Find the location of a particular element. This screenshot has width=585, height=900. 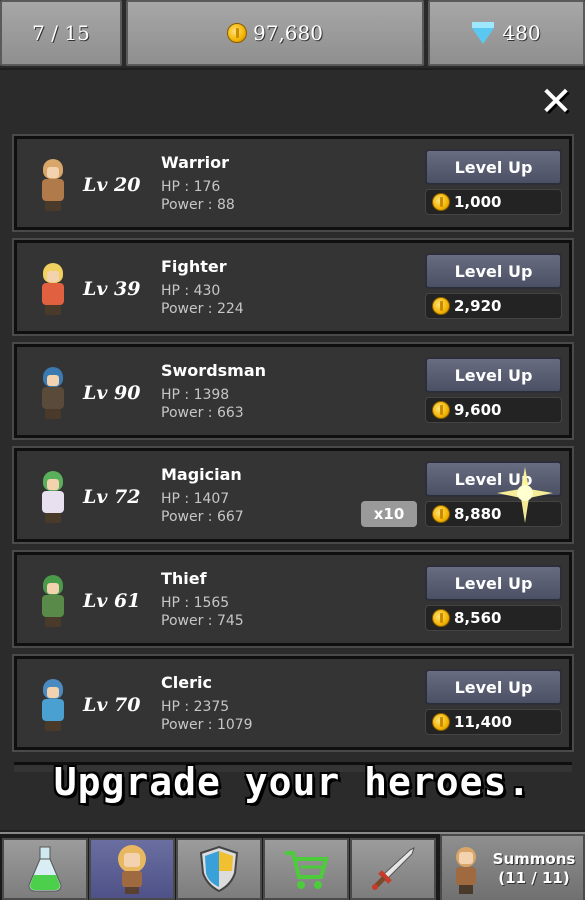

hero-level: Lv 90 is located at coordinates (112, 393).